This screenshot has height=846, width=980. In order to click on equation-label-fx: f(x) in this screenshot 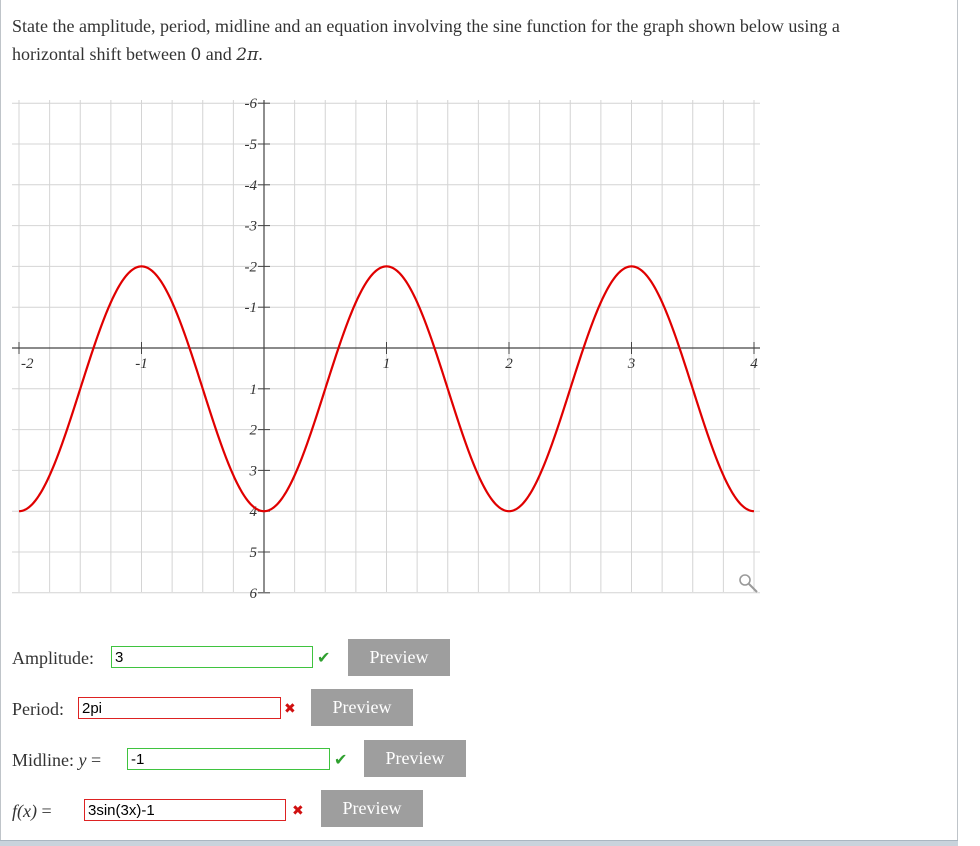, I will do `click(24, 811)`.